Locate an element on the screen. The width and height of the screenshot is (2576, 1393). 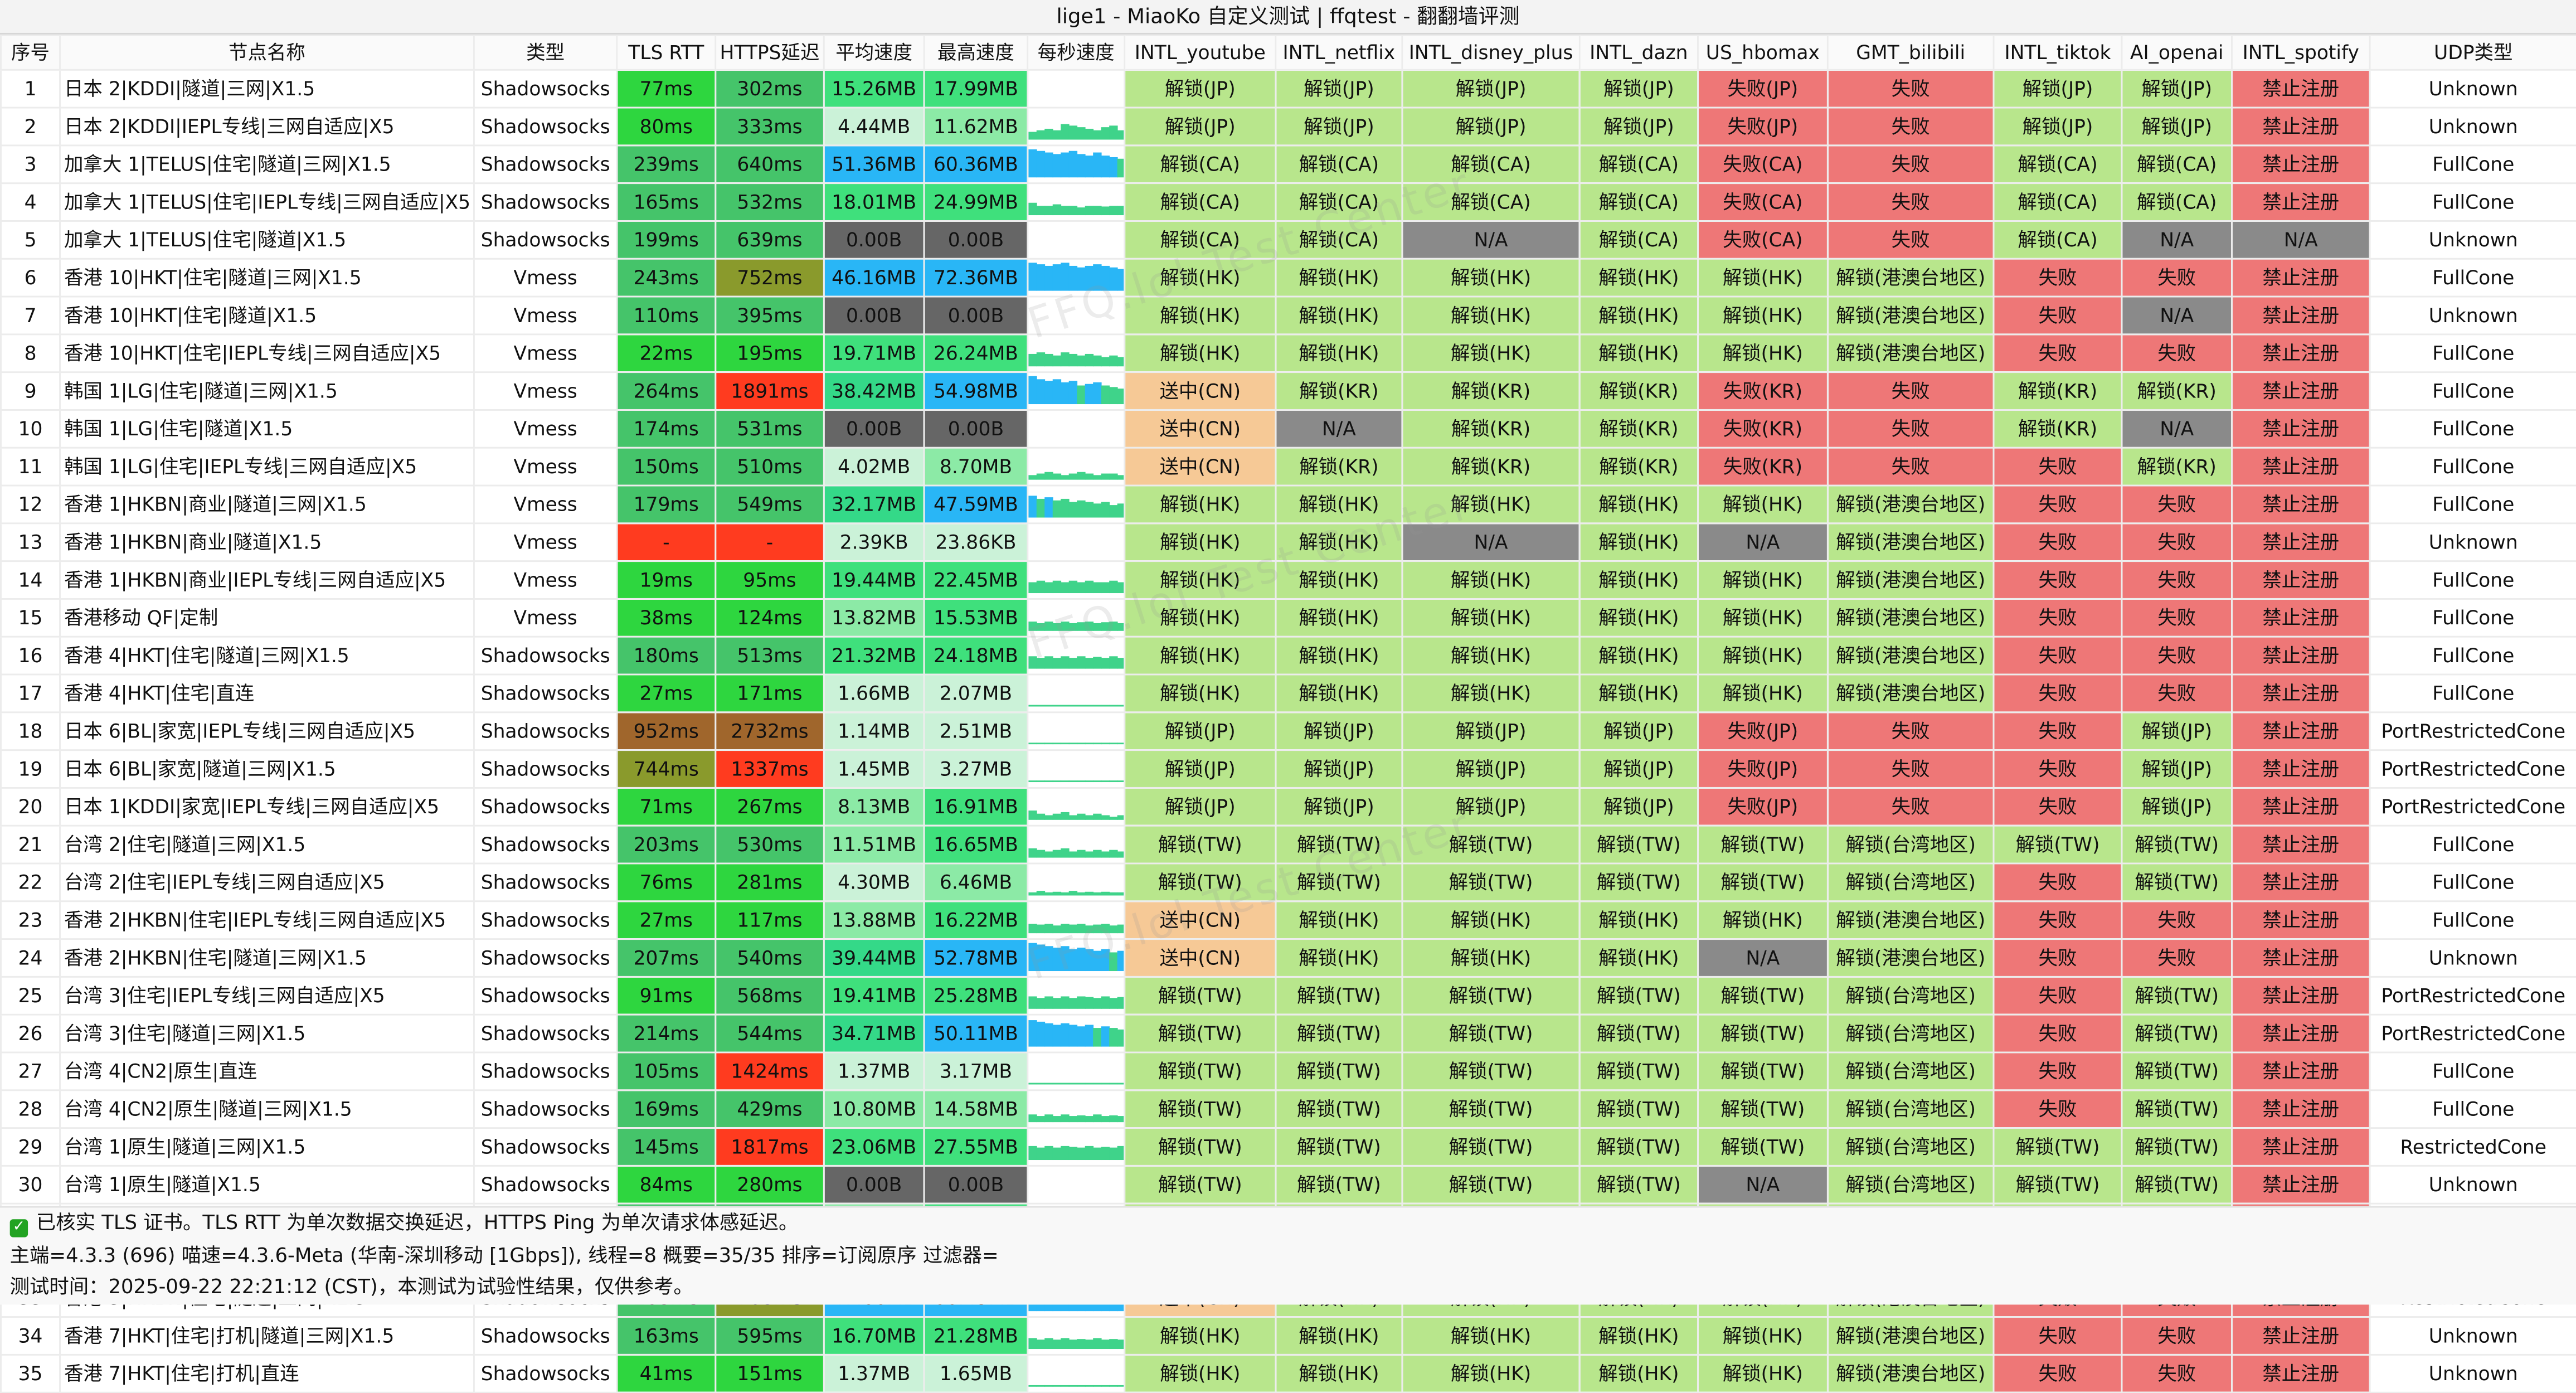
tiktok-status-cell: 解锁(TW) is located at coordinates (2057, 1146).